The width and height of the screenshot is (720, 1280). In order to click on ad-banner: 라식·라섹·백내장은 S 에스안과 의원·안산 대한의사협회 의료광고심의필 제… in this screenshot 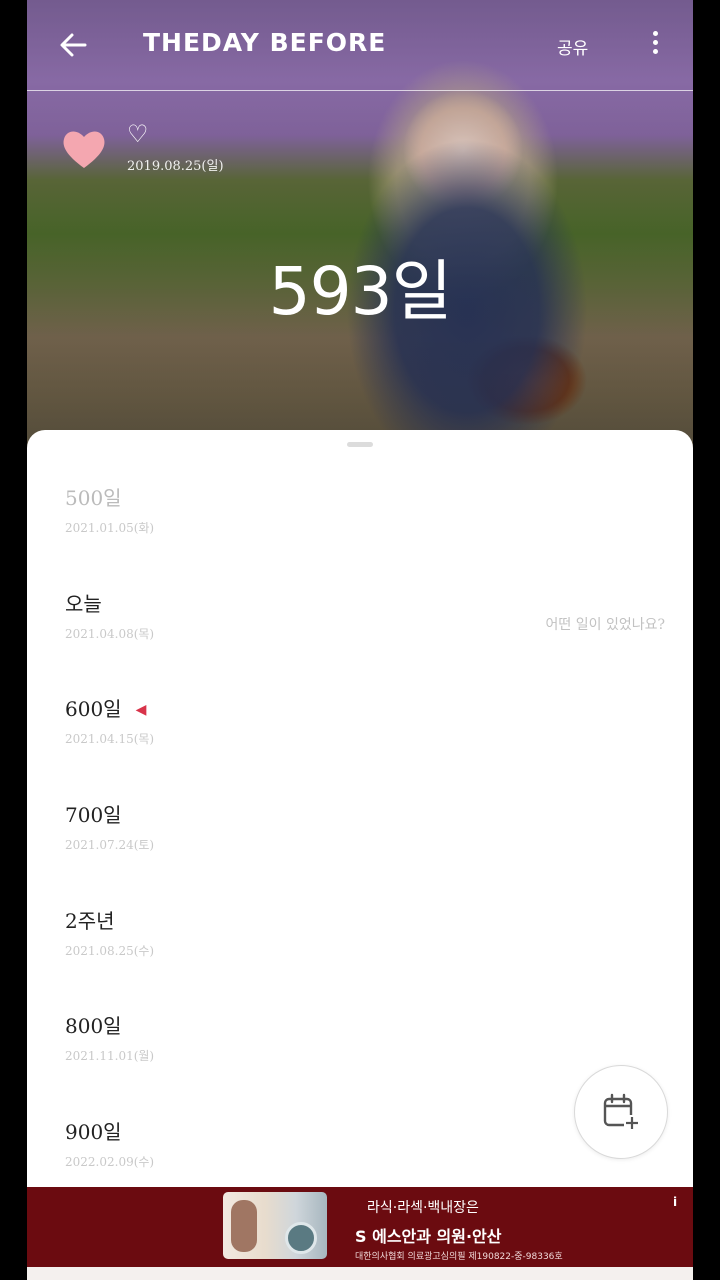, I will do `click(360, 1227)`.